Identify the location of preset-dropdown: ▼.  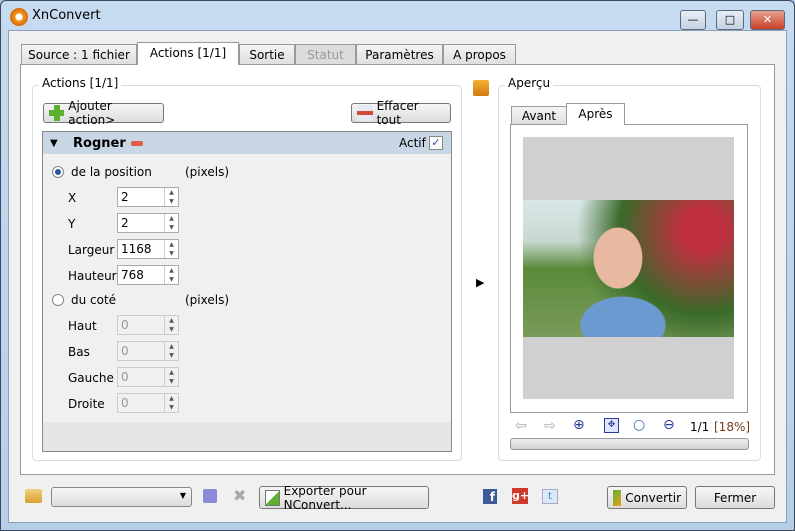
(121, 497).